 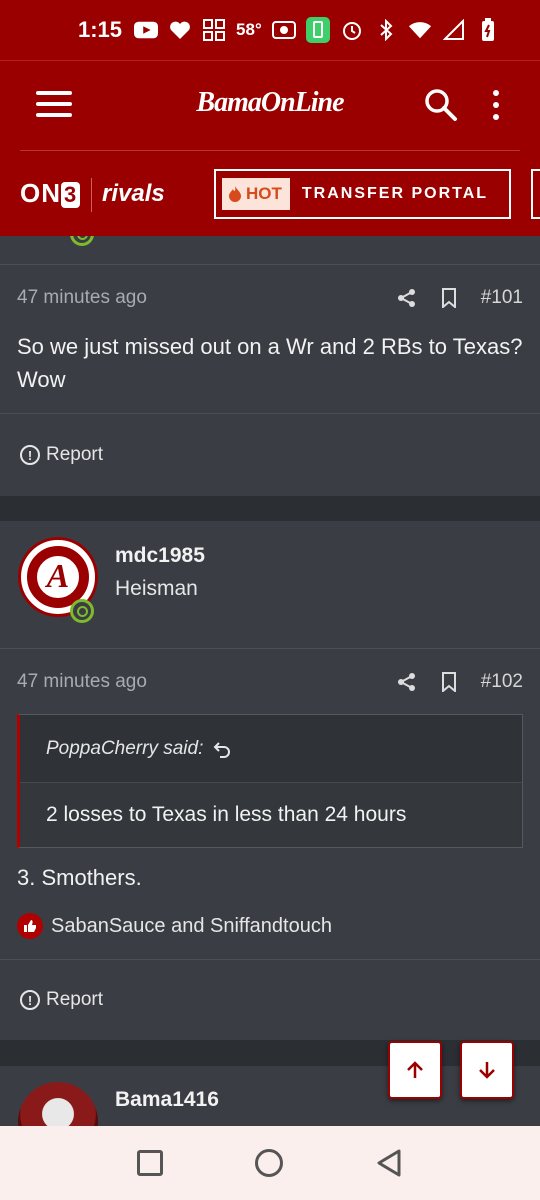 I want to click on bluetooth-icon, so click(x=386, y=30).